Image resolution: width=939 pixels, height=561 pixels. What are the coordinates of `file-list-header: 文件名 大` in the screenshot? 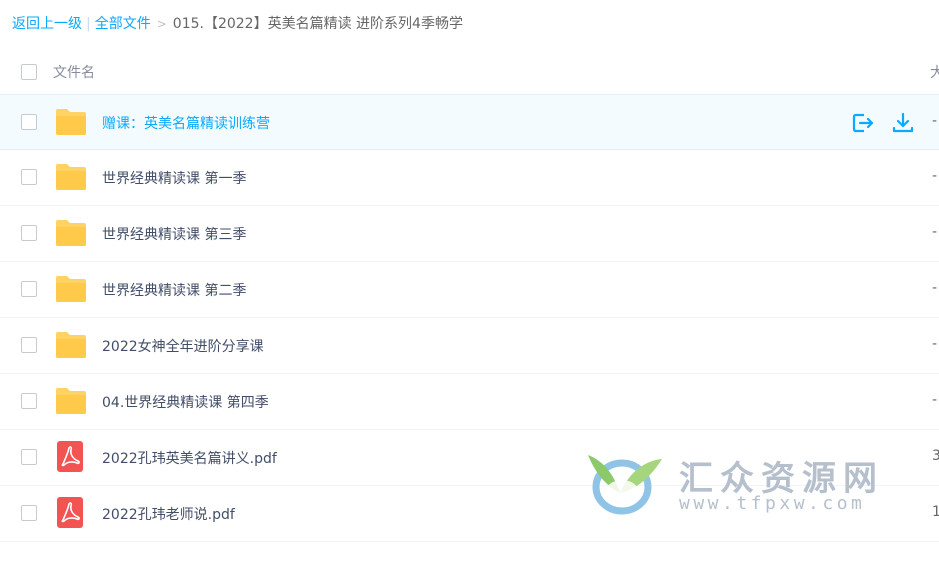 It's located at (469, 72).